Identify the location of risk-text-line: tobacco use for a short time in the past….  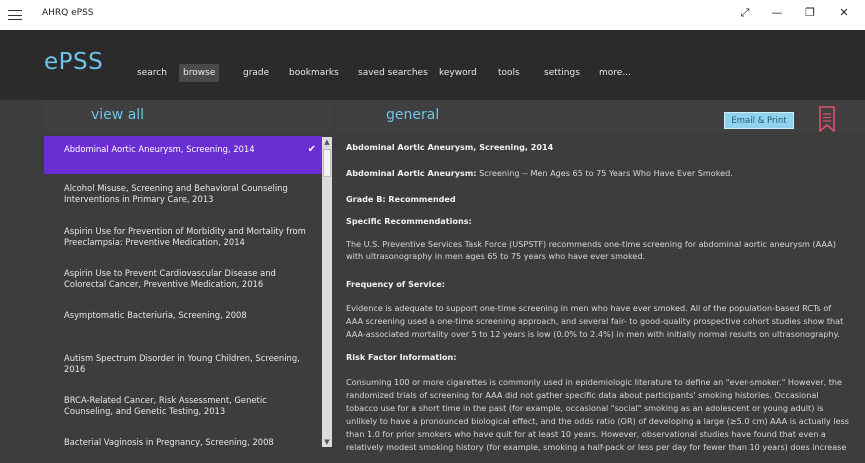
(585, 408).